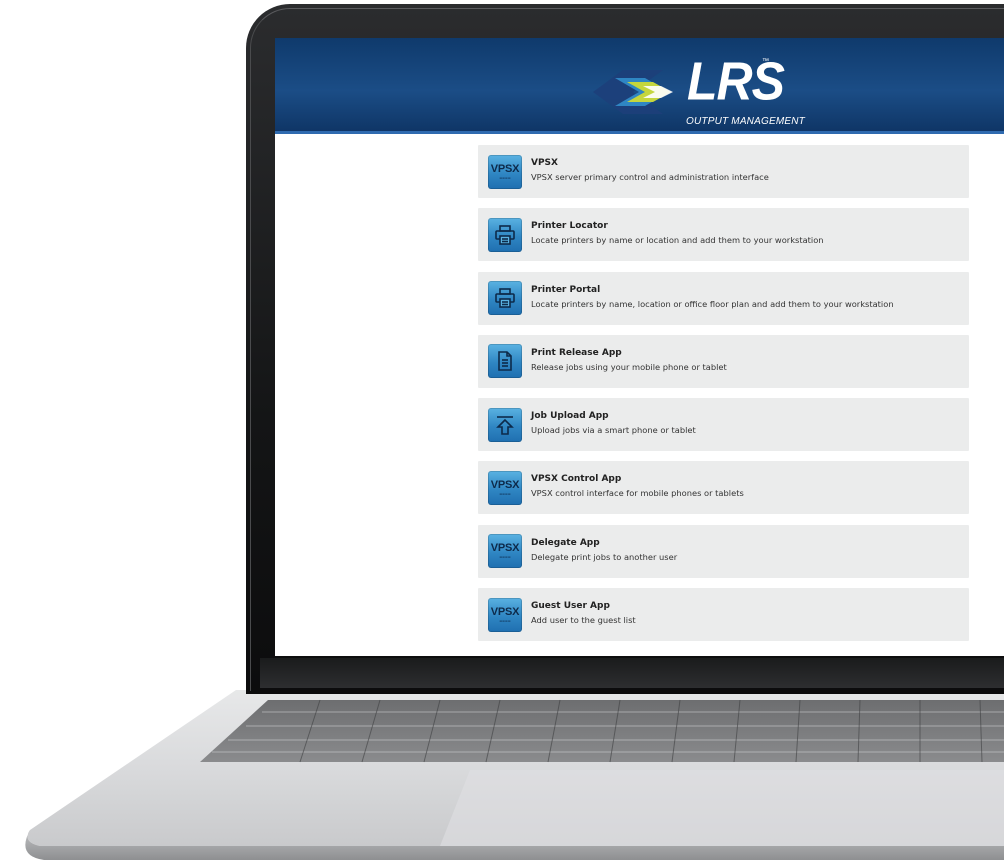 This screenshot has width=1004, height=860. What do you see at coordinates (505, 361) in the screenshot?
I see `document-icon` at bounding box center [505, 361].